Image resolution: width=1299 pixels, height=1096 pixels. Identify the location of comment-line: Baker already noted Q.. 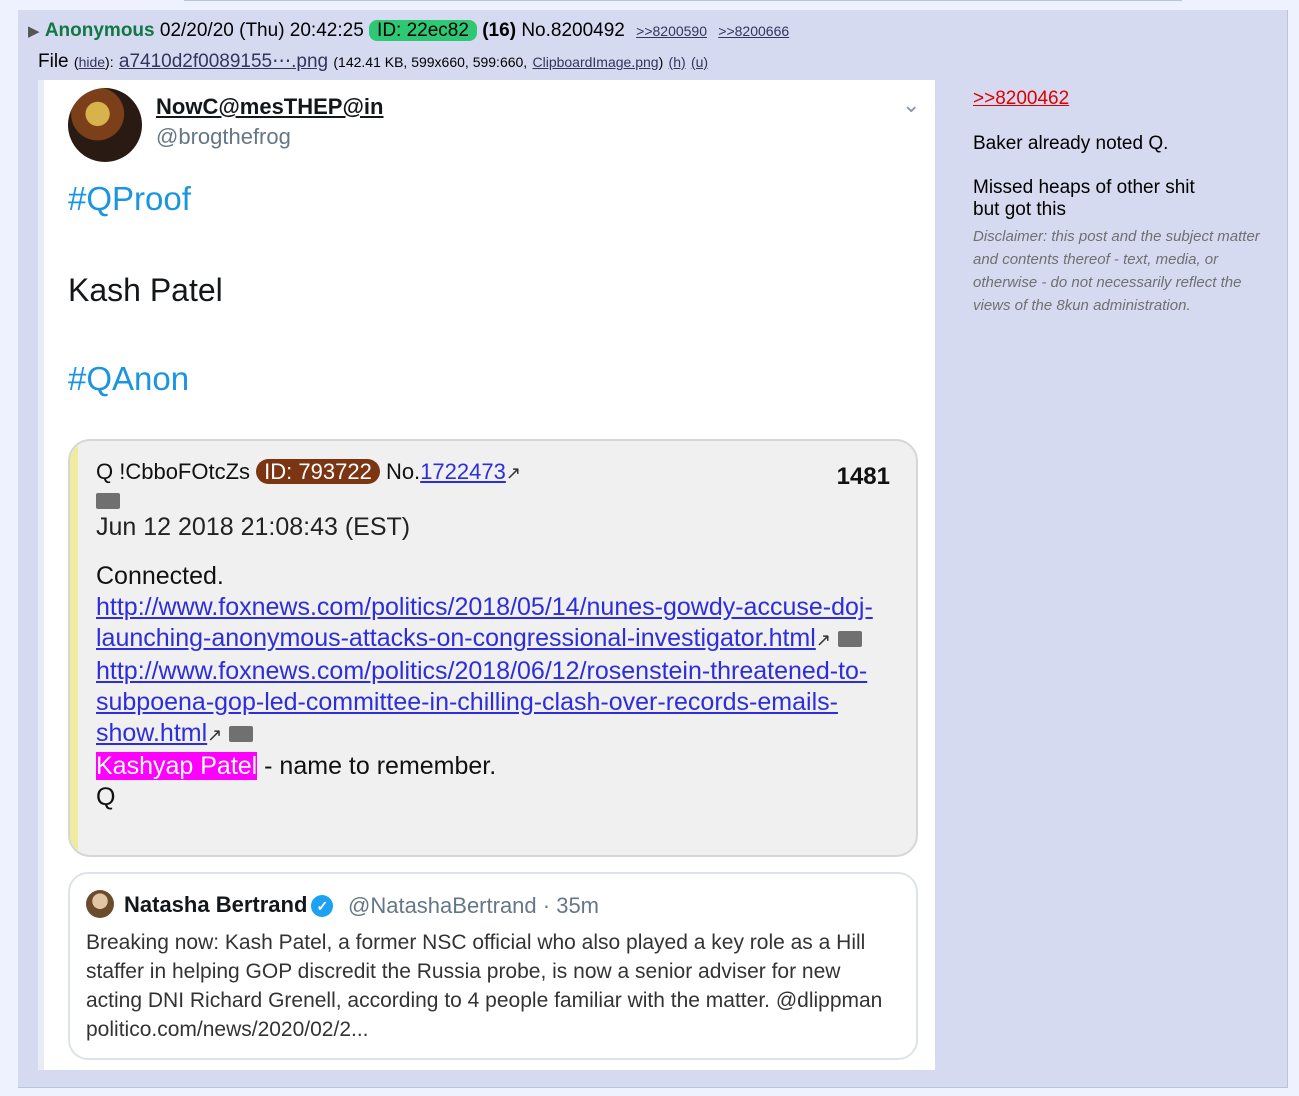
(1071, 143).